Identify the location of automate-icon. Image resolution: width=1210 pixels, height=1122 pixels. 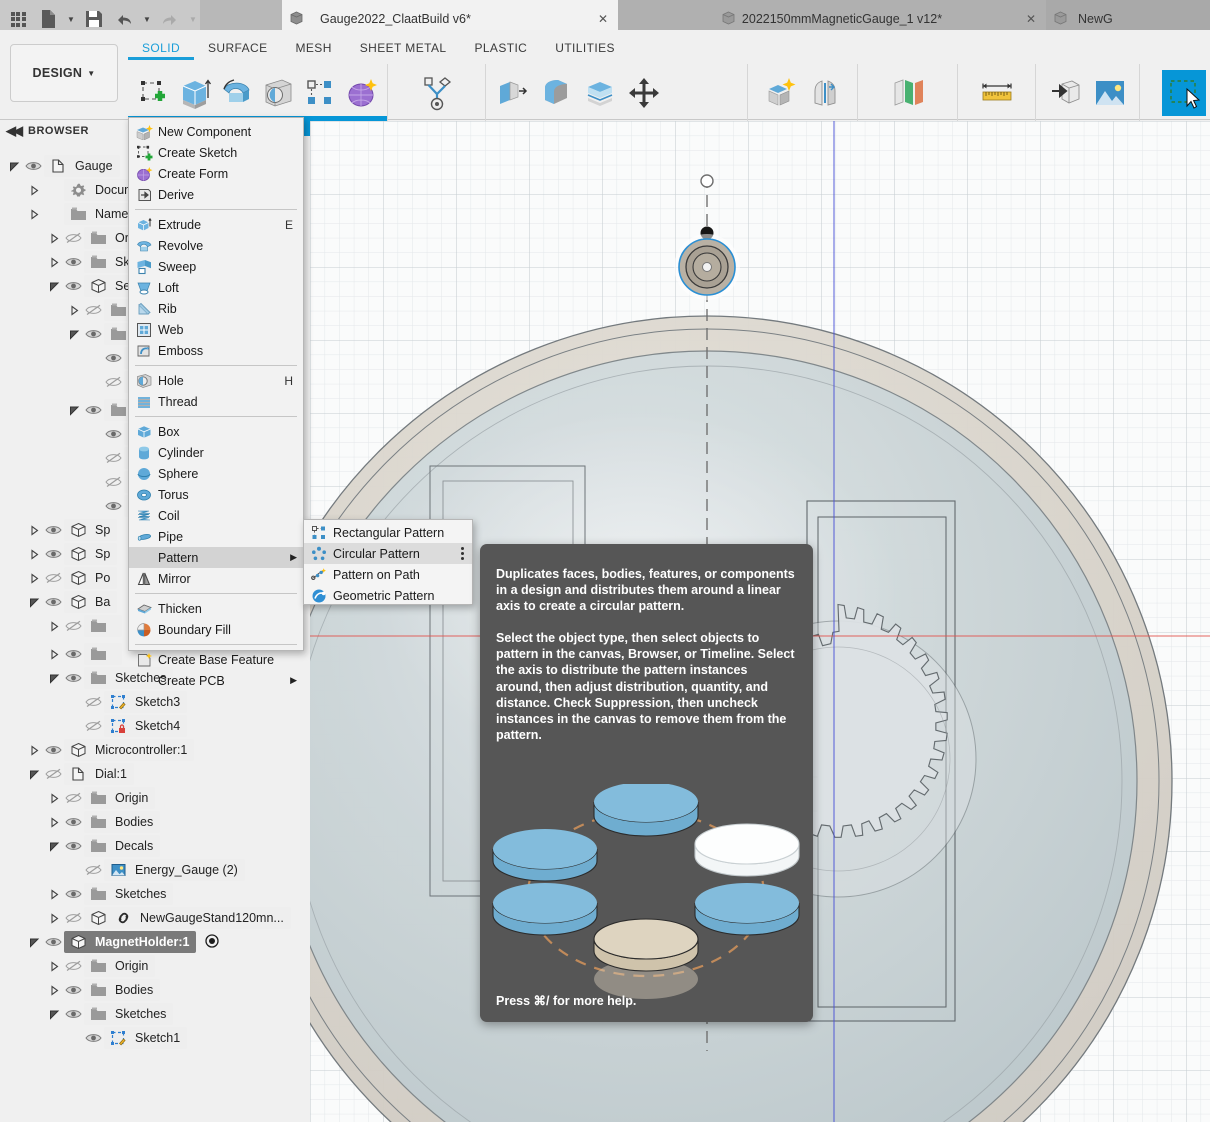
(437, 93).